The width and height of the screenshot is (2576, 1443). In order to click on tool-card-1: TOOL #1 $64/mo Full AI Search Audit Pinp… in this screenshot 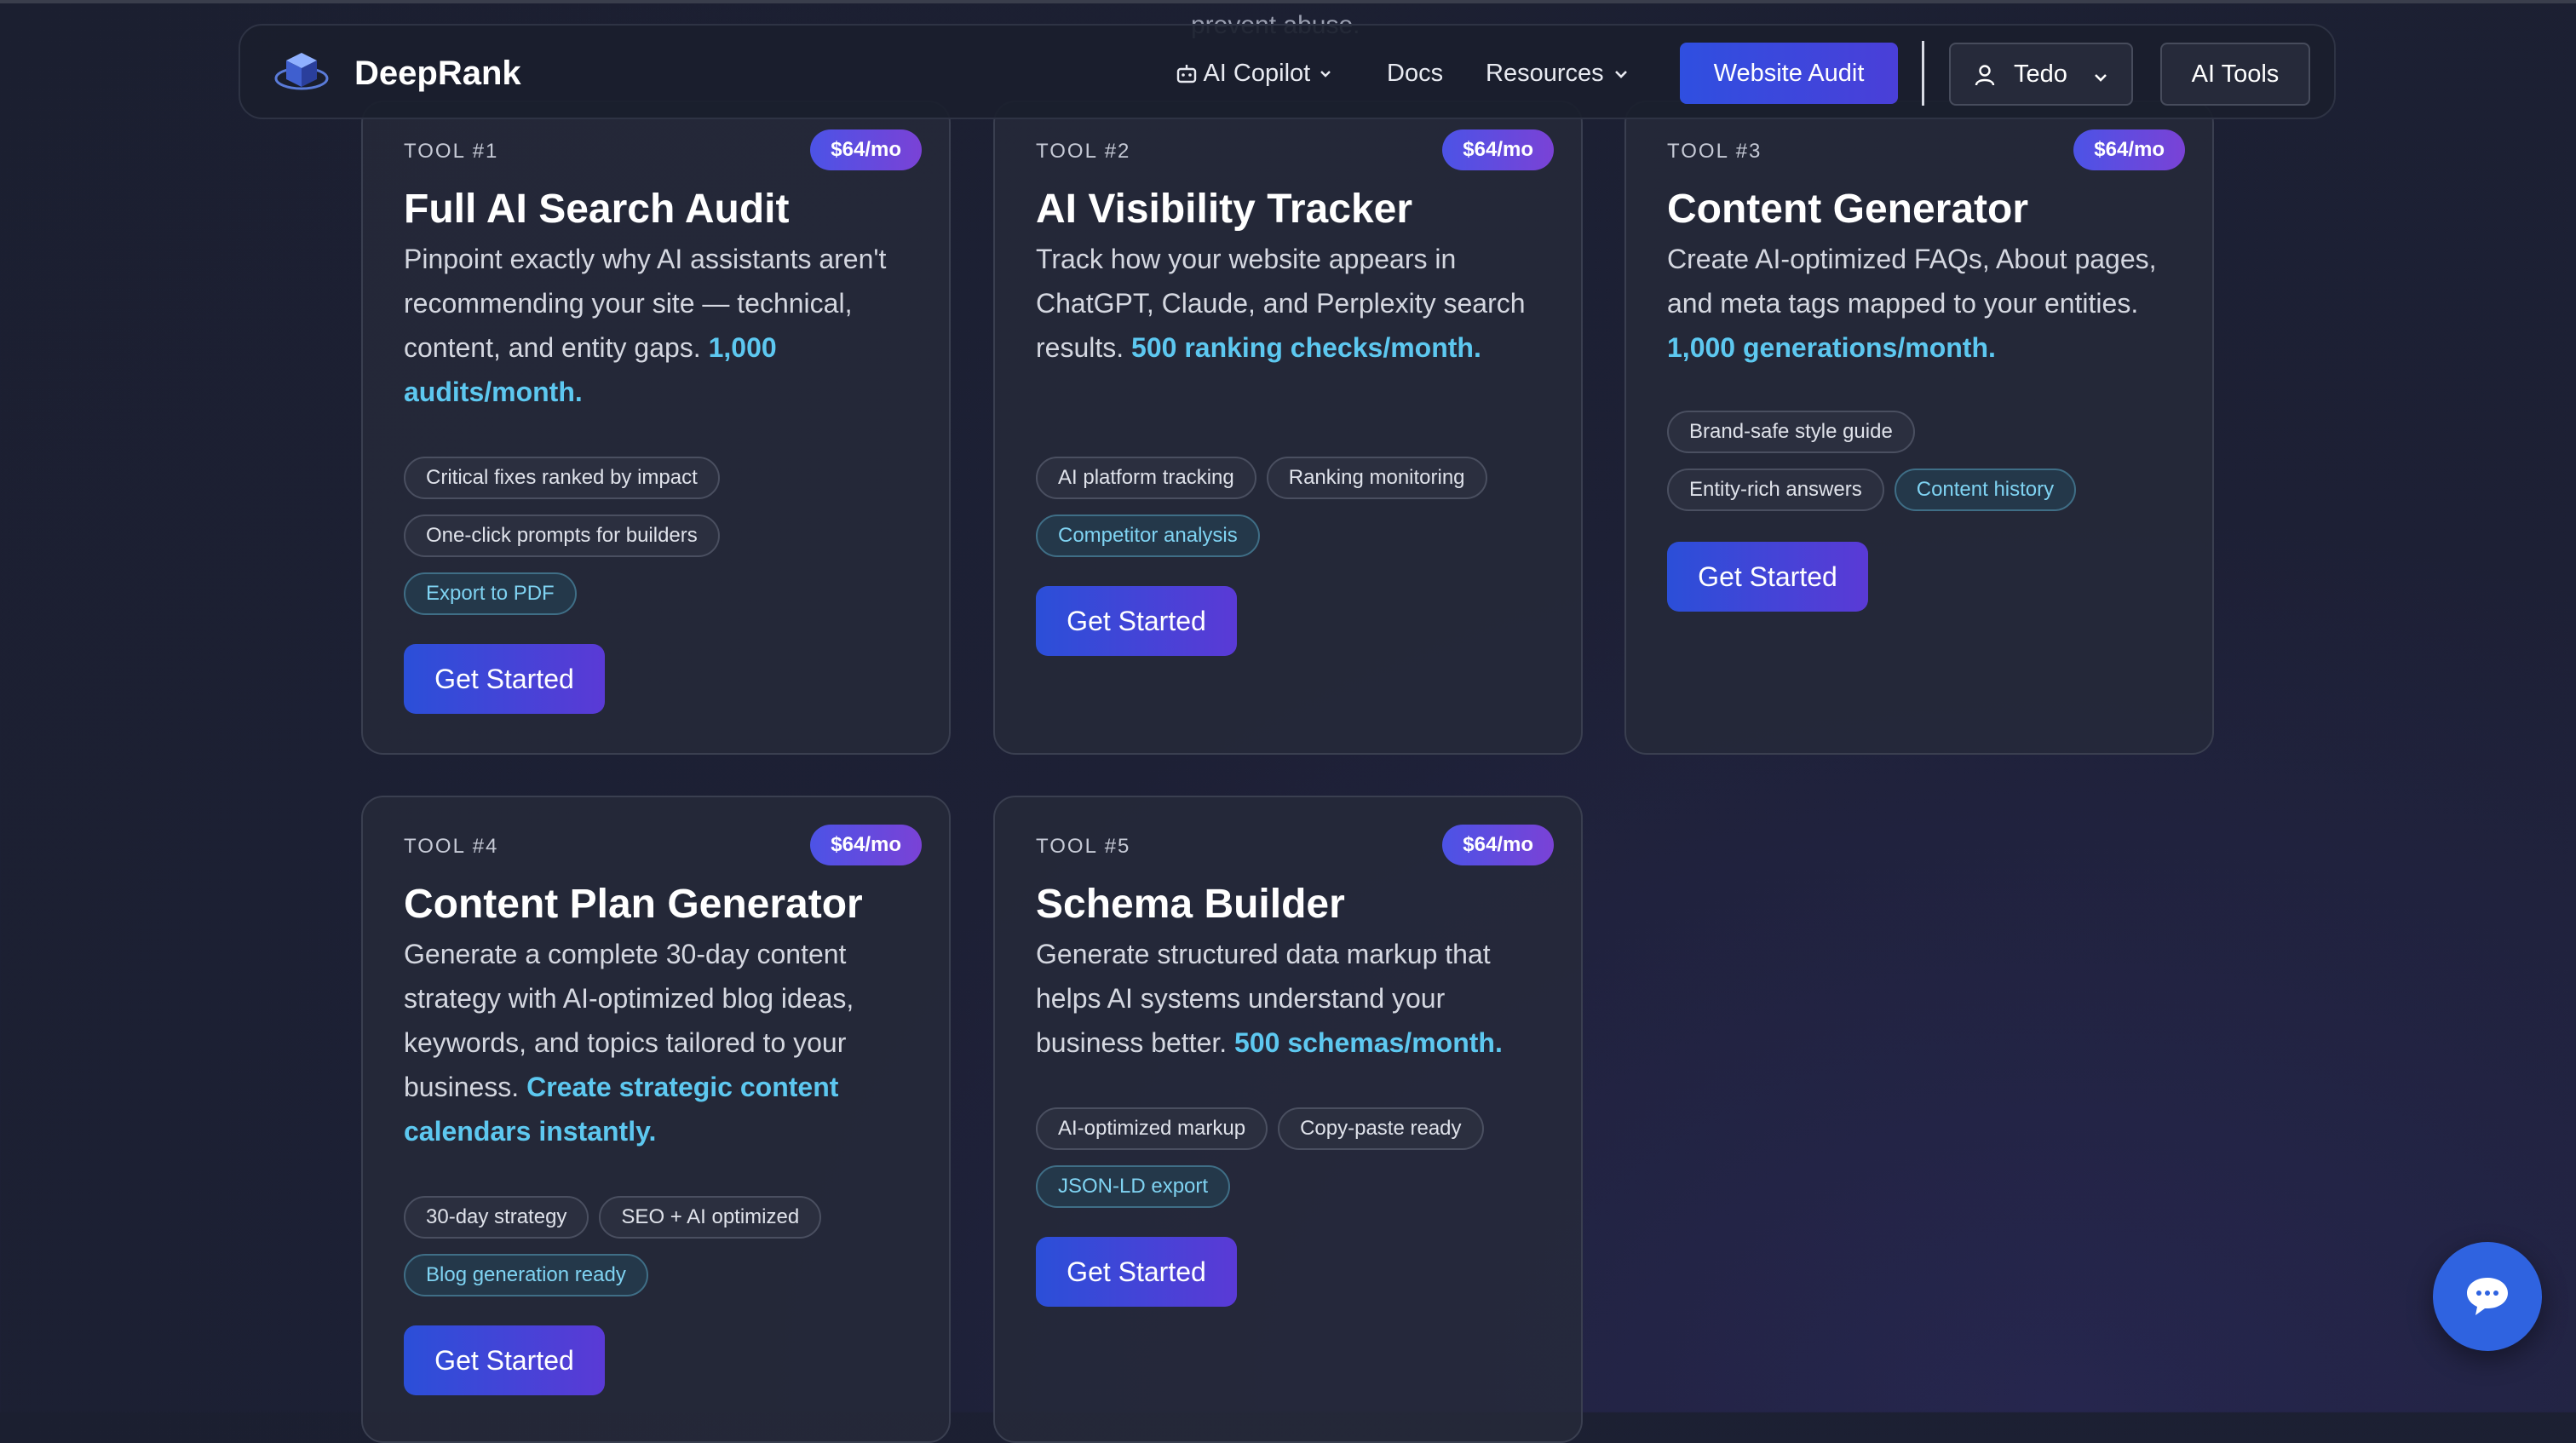, I will do `click(656, 428)`.